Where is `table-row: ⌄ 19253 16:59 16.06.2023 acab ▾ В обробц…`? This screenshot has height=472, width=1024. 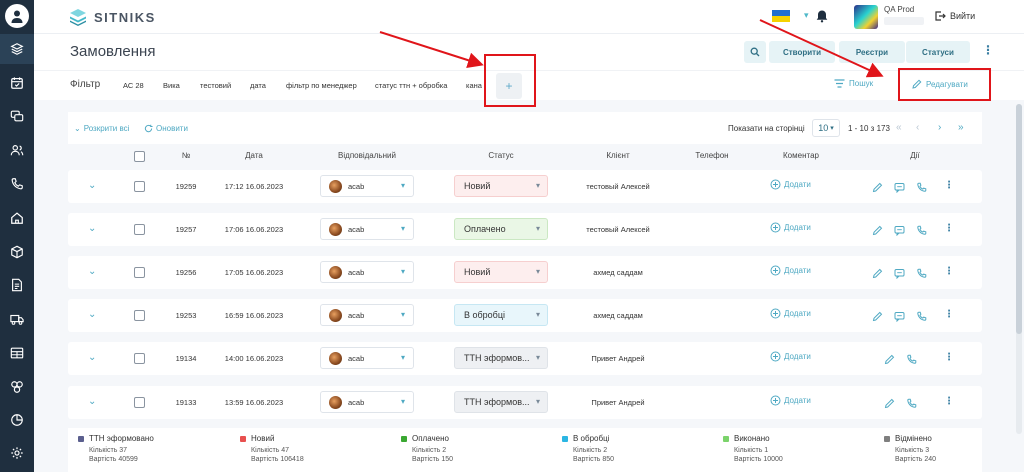
table-row: ⌄ 19253 16:59 16.06.2023 acab ▾ В обробц… is located at coordinates (525, 315).